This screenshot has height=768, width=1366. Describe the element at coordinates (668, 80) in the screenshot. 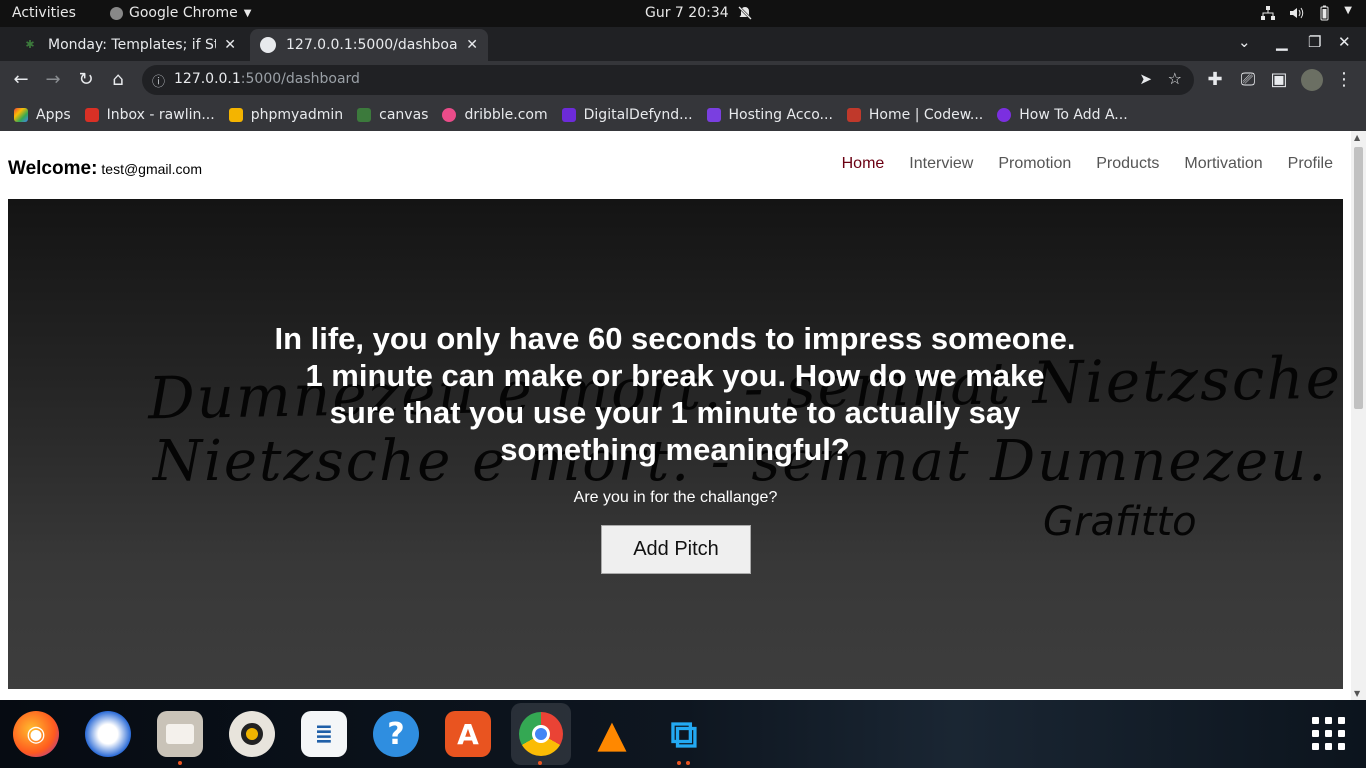

I see `address-bar: ⓘ 127.0.0.1:5000/dashboard ➤ ☆` at that location.